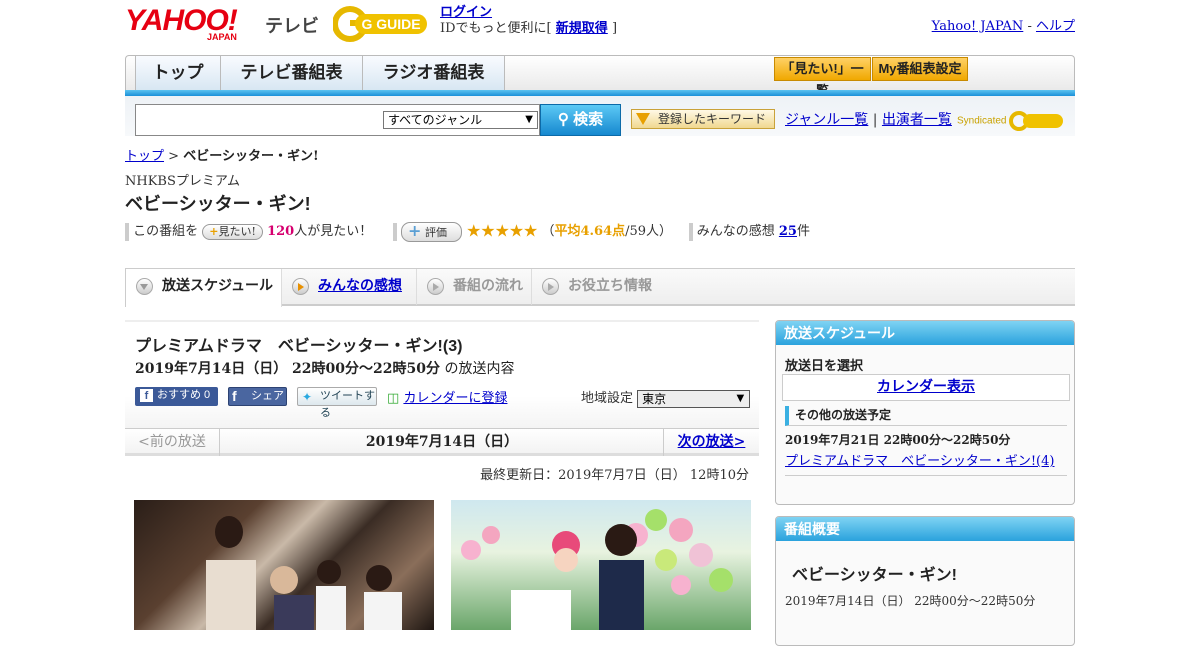 The width and height of the screenshot is (1200, 646). Describe the element at coordinates (333, 231) in the screenshot. I see `want-suffix: 人が見たい！` at that location.